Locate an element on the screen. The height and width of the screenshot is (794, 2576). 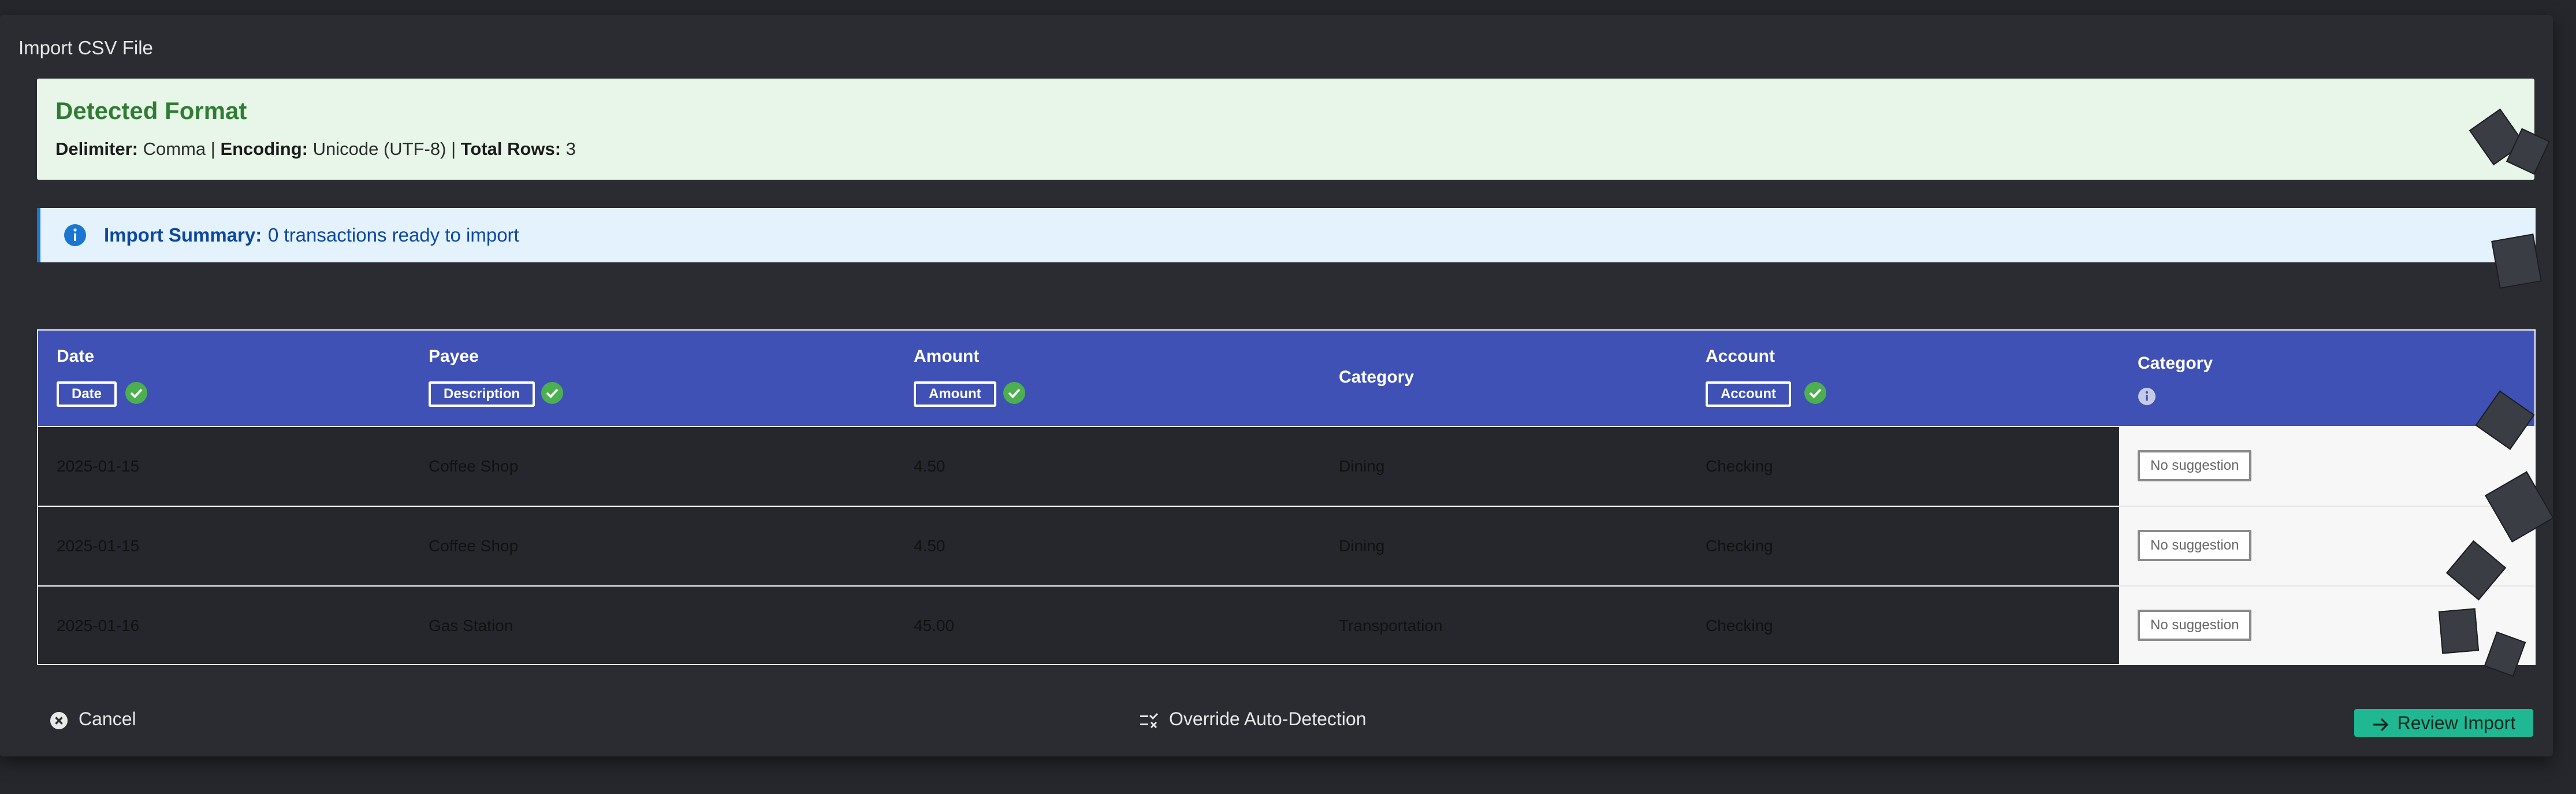
review-import-button: Review Import is located at coordinates (2443, 723).